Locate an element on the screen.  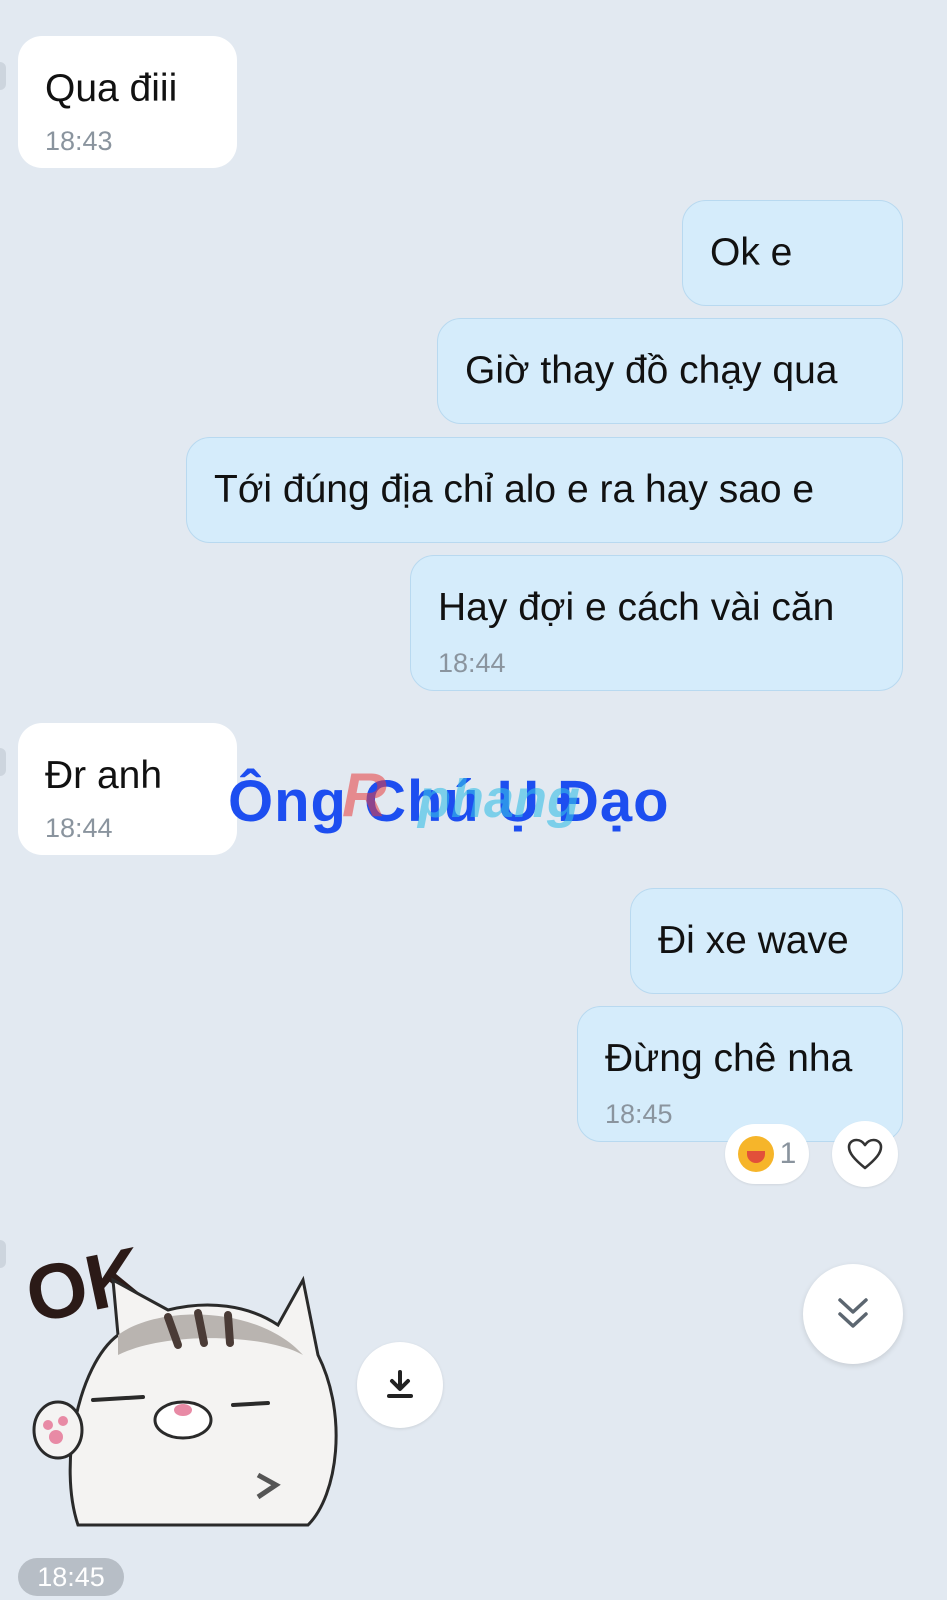
scroll-to-bottom-button is located at coordinates (853, 1314).